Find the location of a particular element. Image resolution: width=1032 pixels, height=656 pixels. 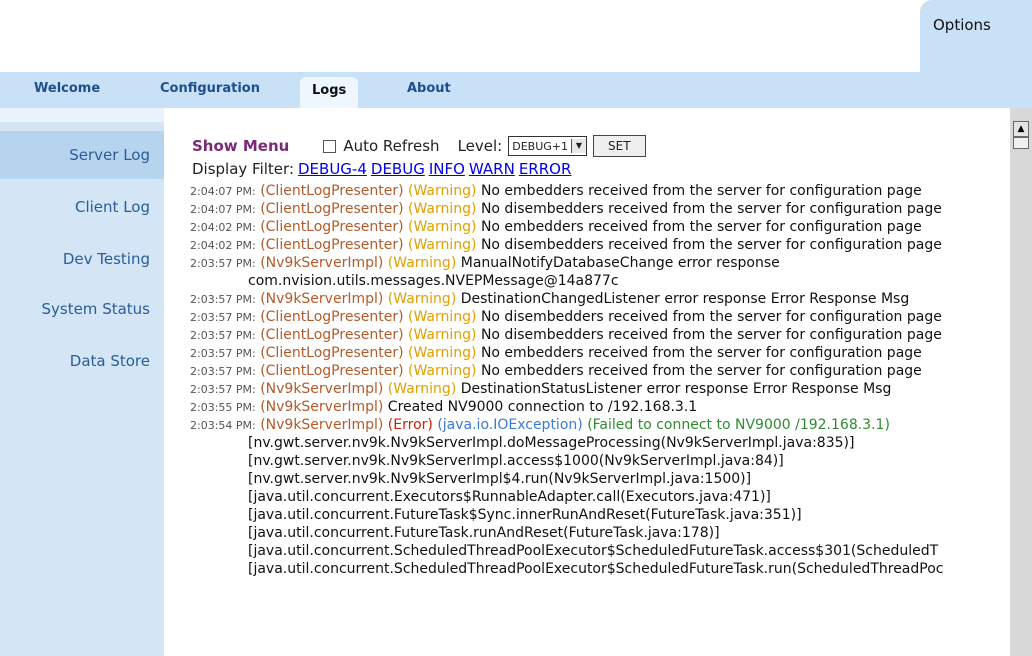

options-label: Options is located at coordinates (962, 25).